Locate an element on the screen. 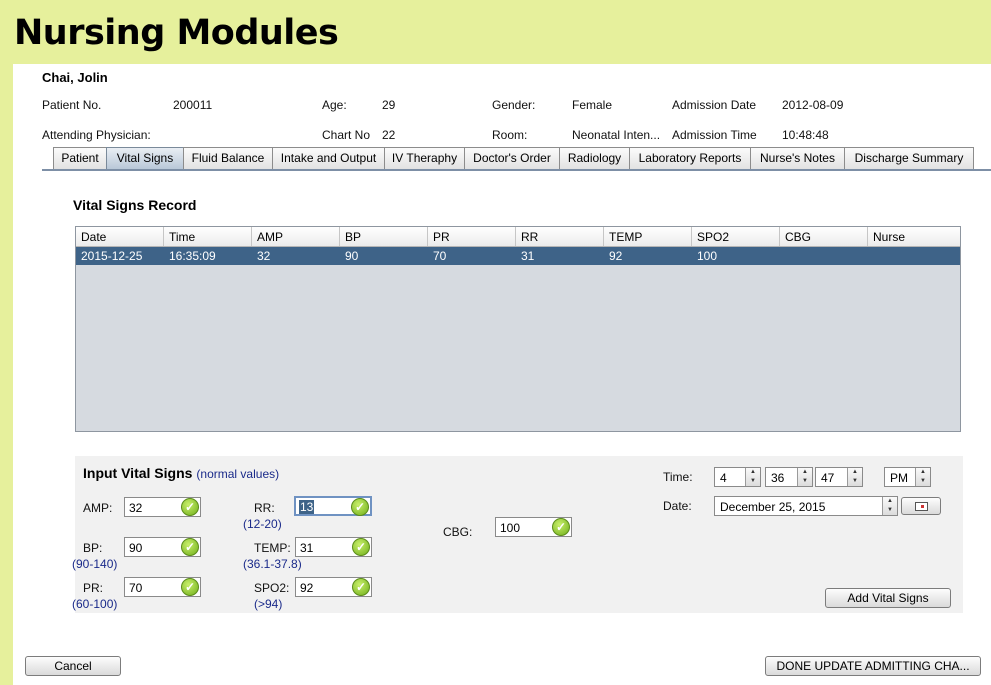  column-header-cbg: CBG is located at coordinates (824, 236).